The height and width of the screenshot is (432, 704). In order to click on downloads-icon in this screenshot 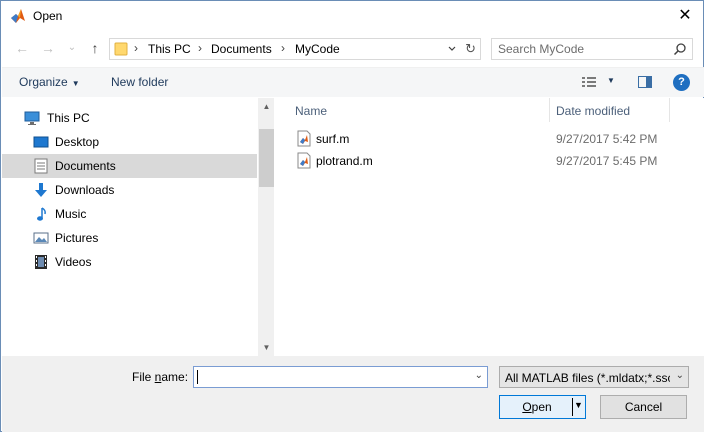, I will do `click(41, 190)`.